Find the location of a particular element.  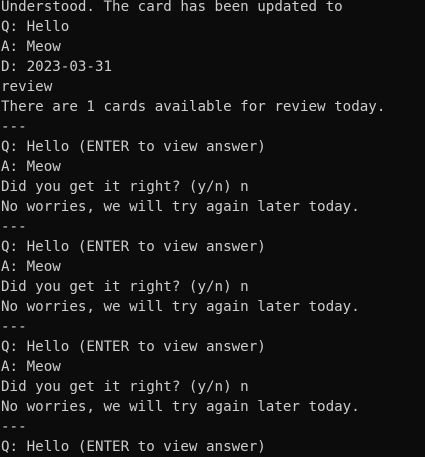

terminal-line: review is located at coordinates (27, 87).